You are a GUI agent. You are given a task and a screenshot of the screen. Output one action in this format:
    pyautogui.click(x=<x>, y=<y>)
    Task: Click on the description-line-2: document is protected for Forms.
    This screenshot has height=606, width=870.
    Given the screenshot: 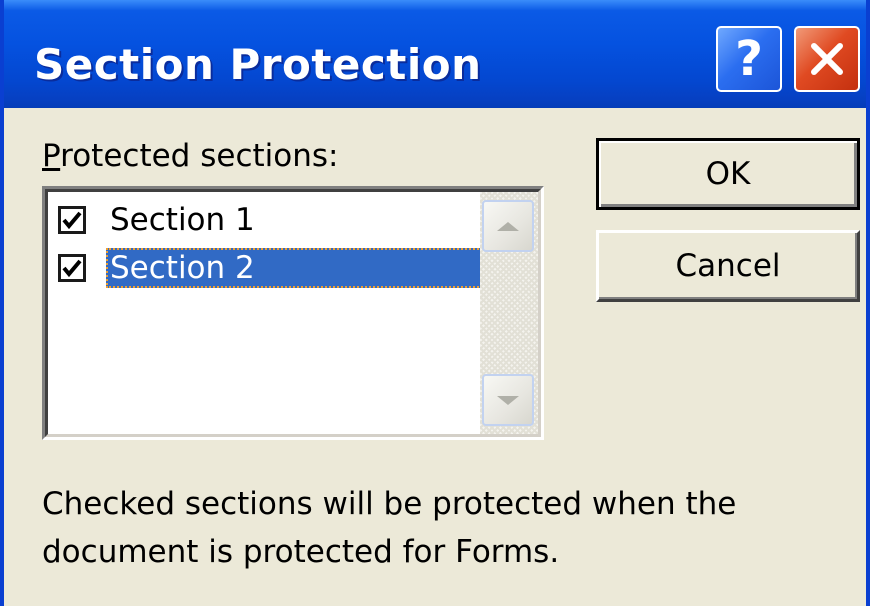 What is the action you would take?
    pyautogui.click(x=301, y=552)
    